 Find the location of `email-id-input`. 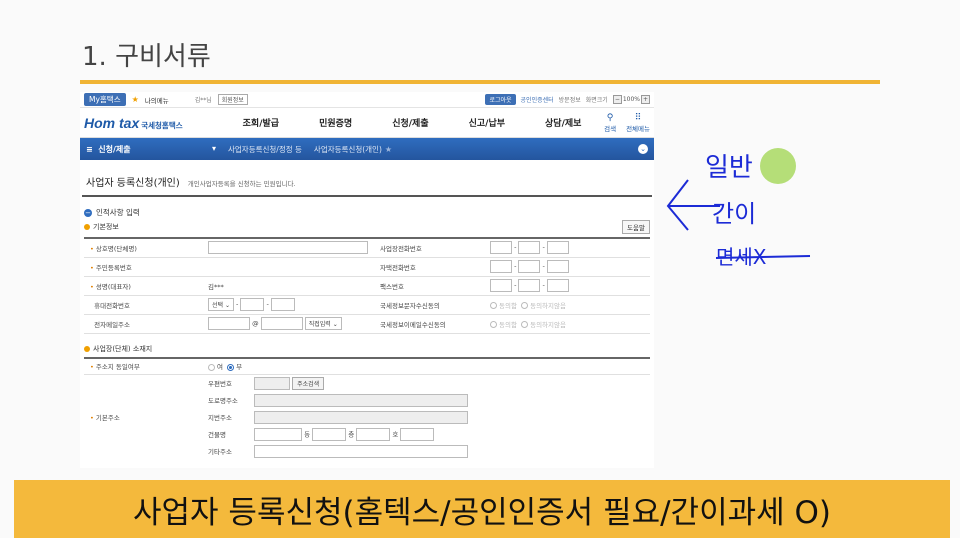

email-id-input is located at coordinates (229, 323).